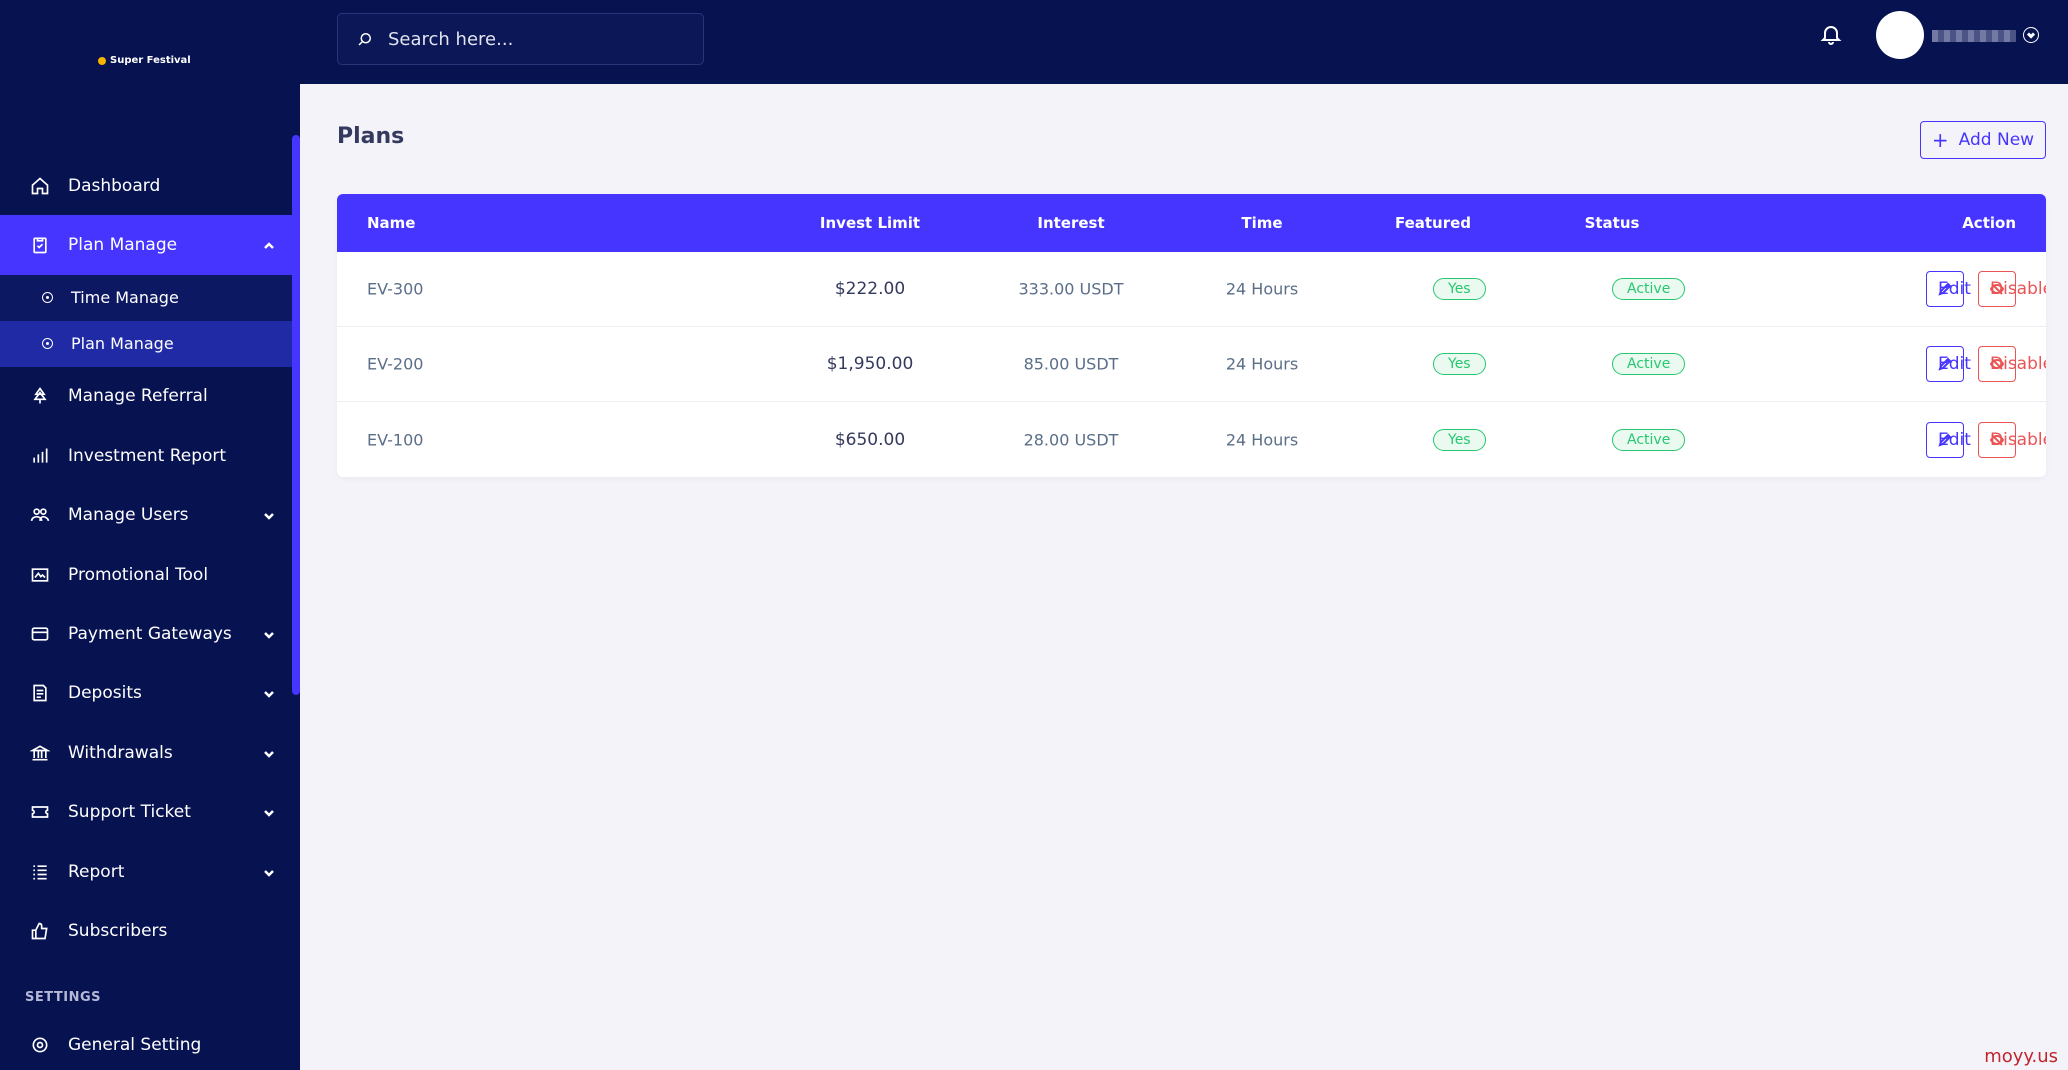 The image size is (2068, 1070). What do you see at coordinates (395, 364) in the screenshot?
I see `cell-name: EV-200` at bounding box center [395, 364].